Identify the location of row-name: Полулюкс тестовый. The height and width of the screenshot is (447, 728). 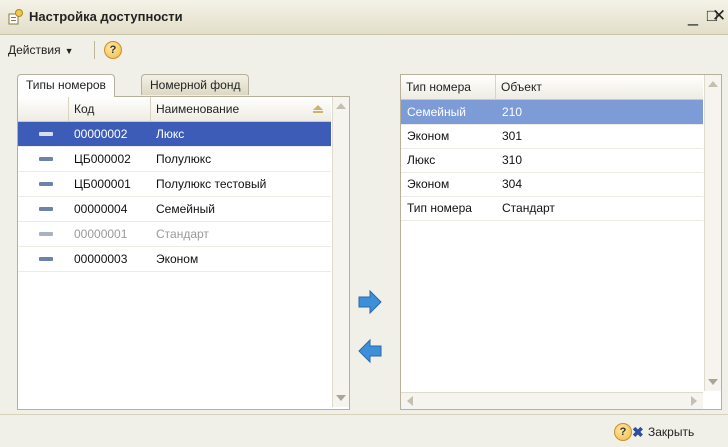
(211, 184).